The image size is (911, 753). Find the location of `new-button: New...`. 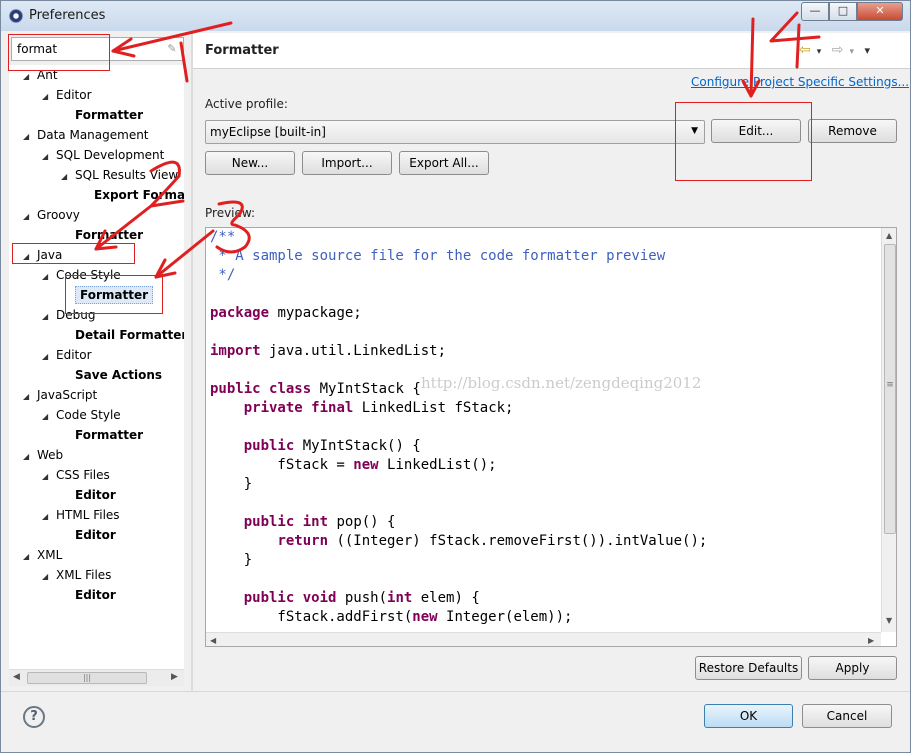

new-button: New... is located at coordinates (250, 163).